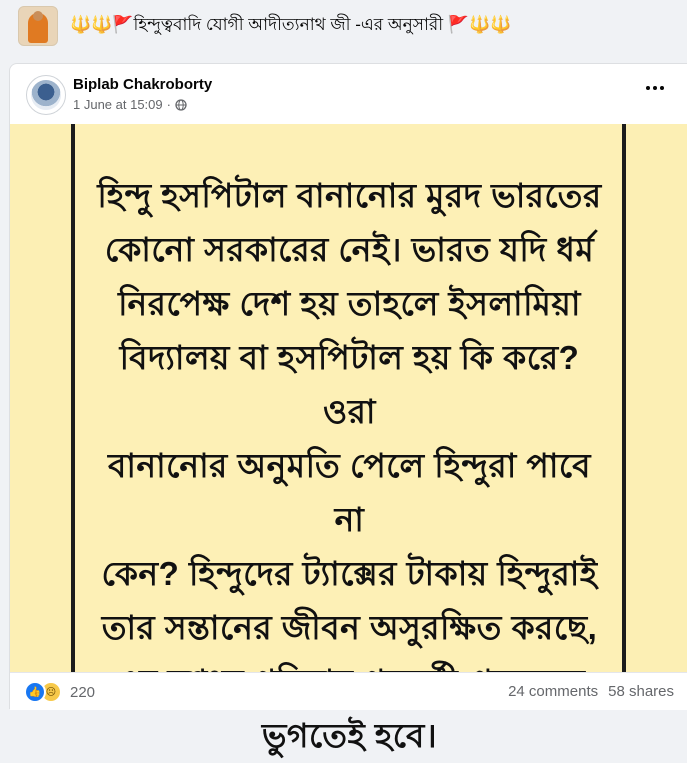 The height and width of the screenshot is (763, 687). What do you see at coordinates (349, 384) in the screenshot?
I see `image-text-line: বিদ্যালয় বা হসপিটাল হয় কি করে? ওরা` at bounding box center [349, 384].